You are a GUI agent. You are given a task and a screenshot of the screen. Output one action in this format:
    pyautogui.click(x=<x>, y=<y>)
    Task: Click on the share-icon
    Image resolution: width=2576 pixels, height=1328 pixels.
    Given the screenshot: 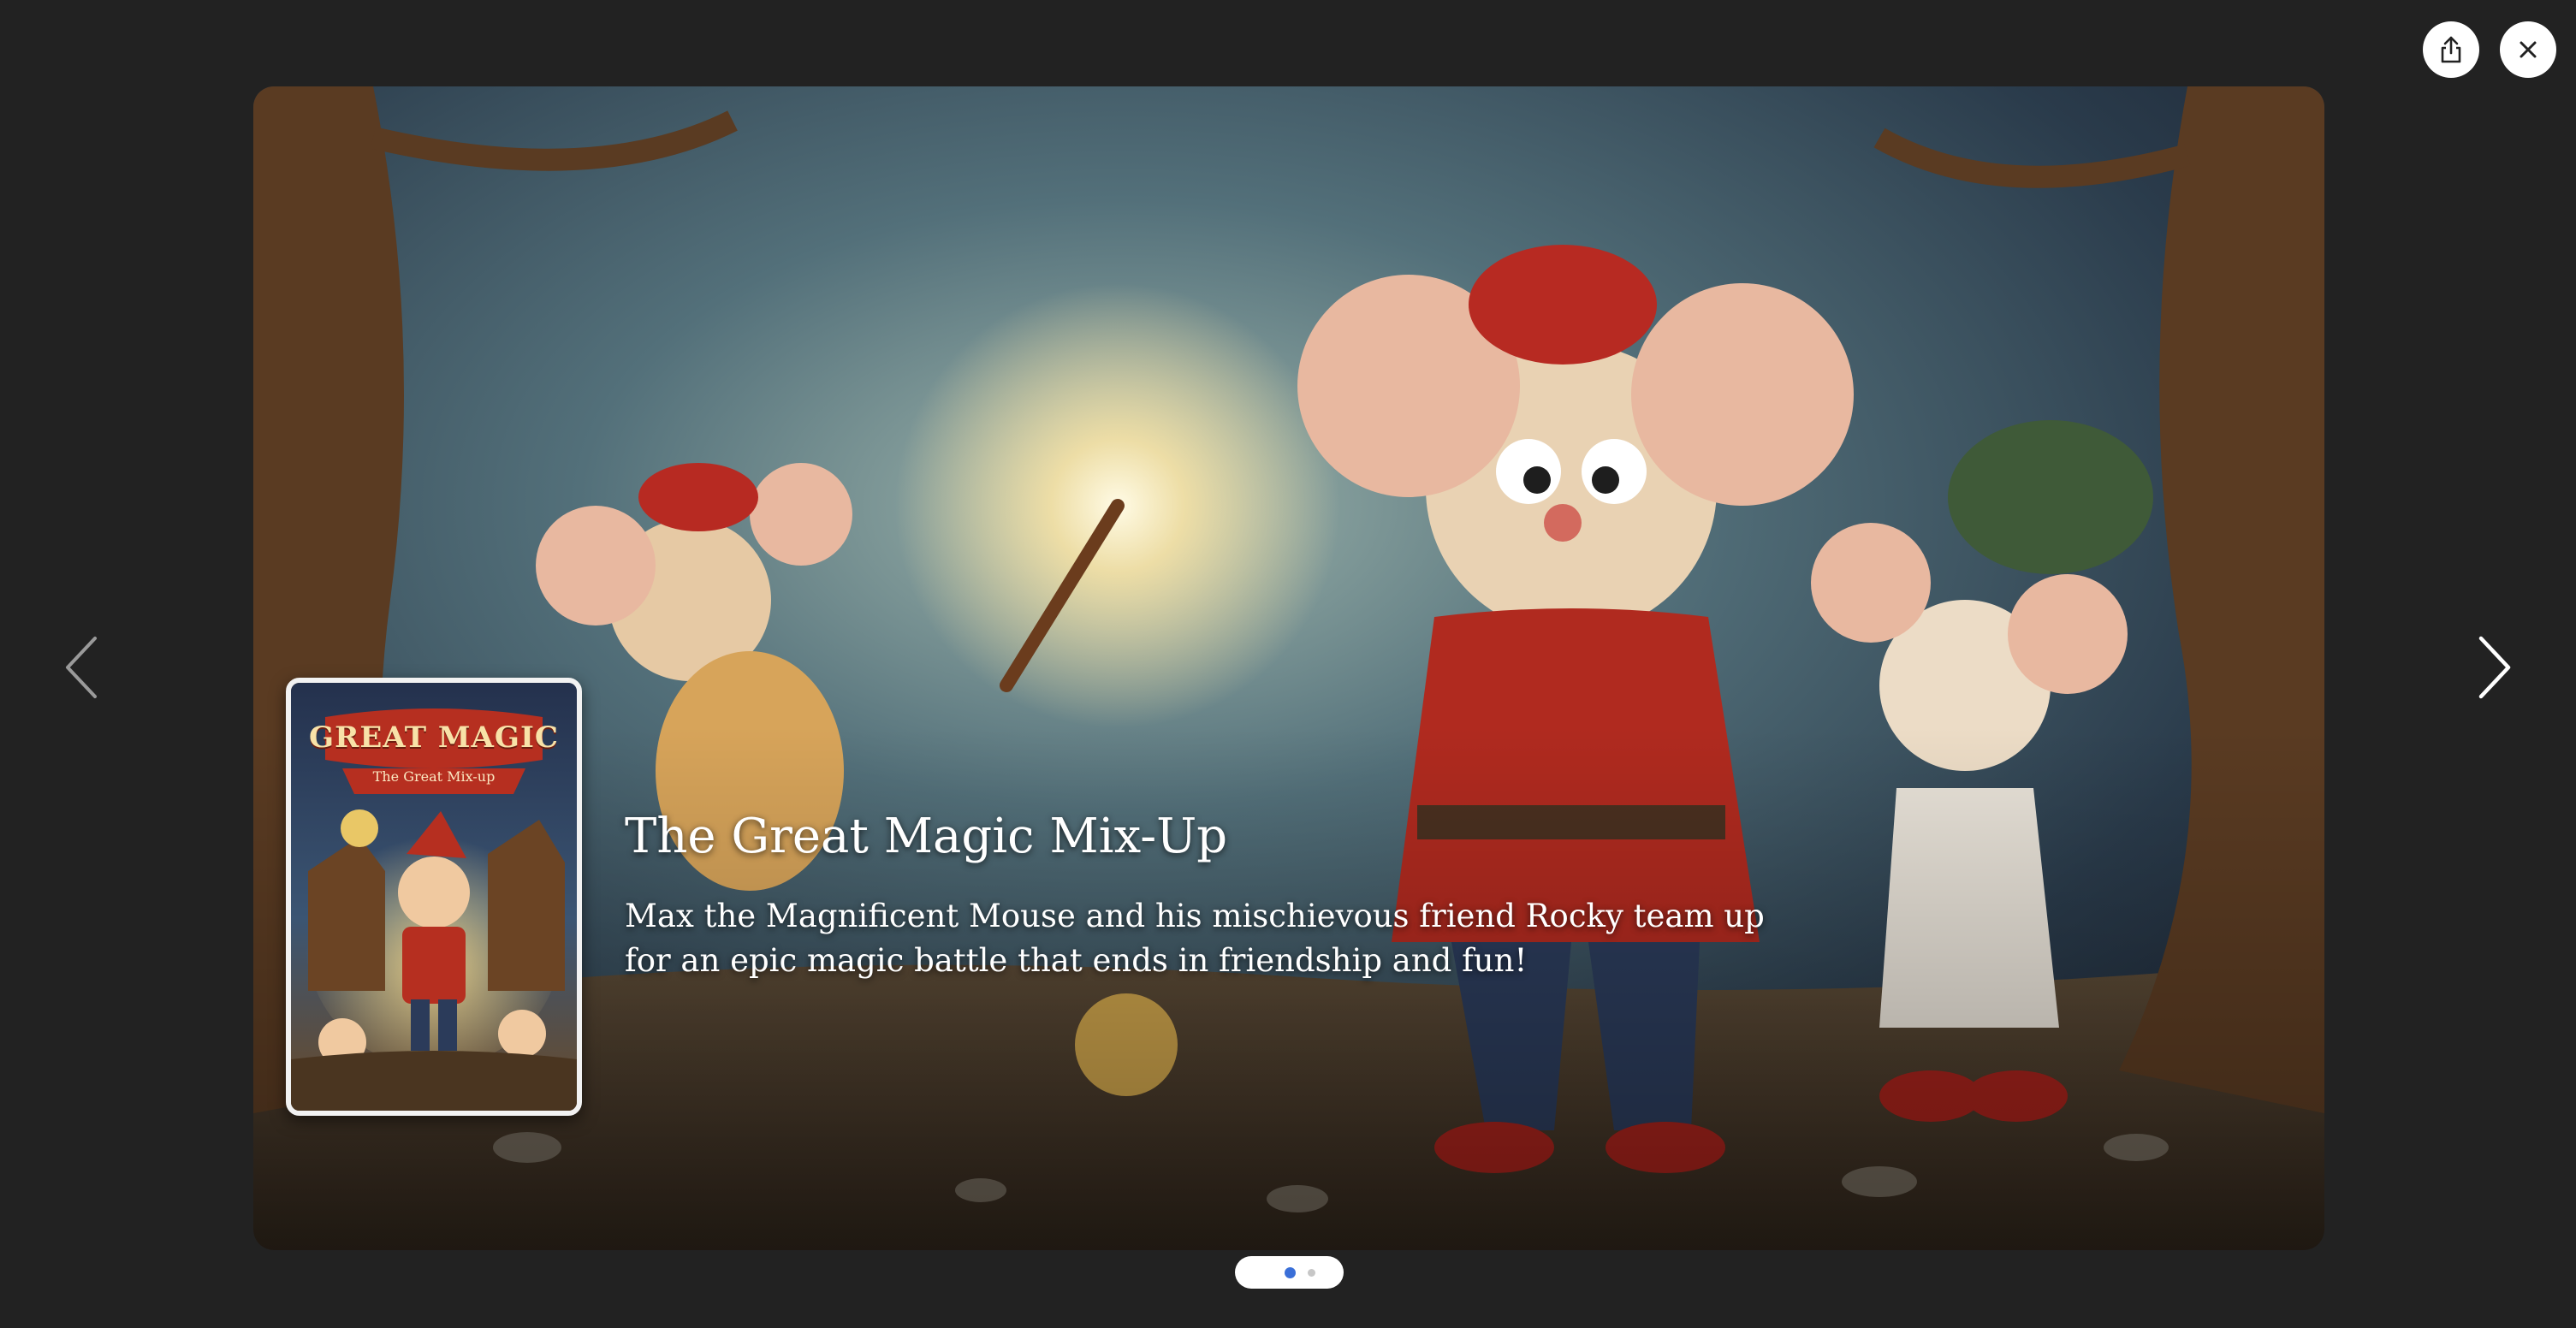 What is the action you would take?
    pyautogui.click(x=2451, y=49)
    